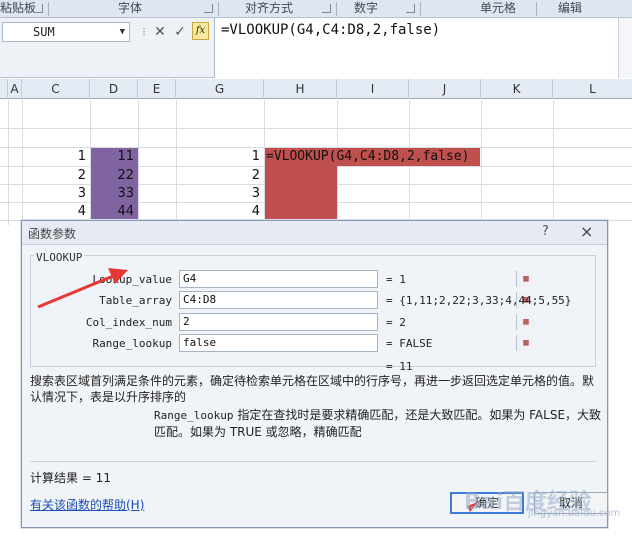 Image resolution: width=632 pixels, height=536 pixels. I want to click on watermark-subtext: jingyan.baidu.com, so click(574, 513).